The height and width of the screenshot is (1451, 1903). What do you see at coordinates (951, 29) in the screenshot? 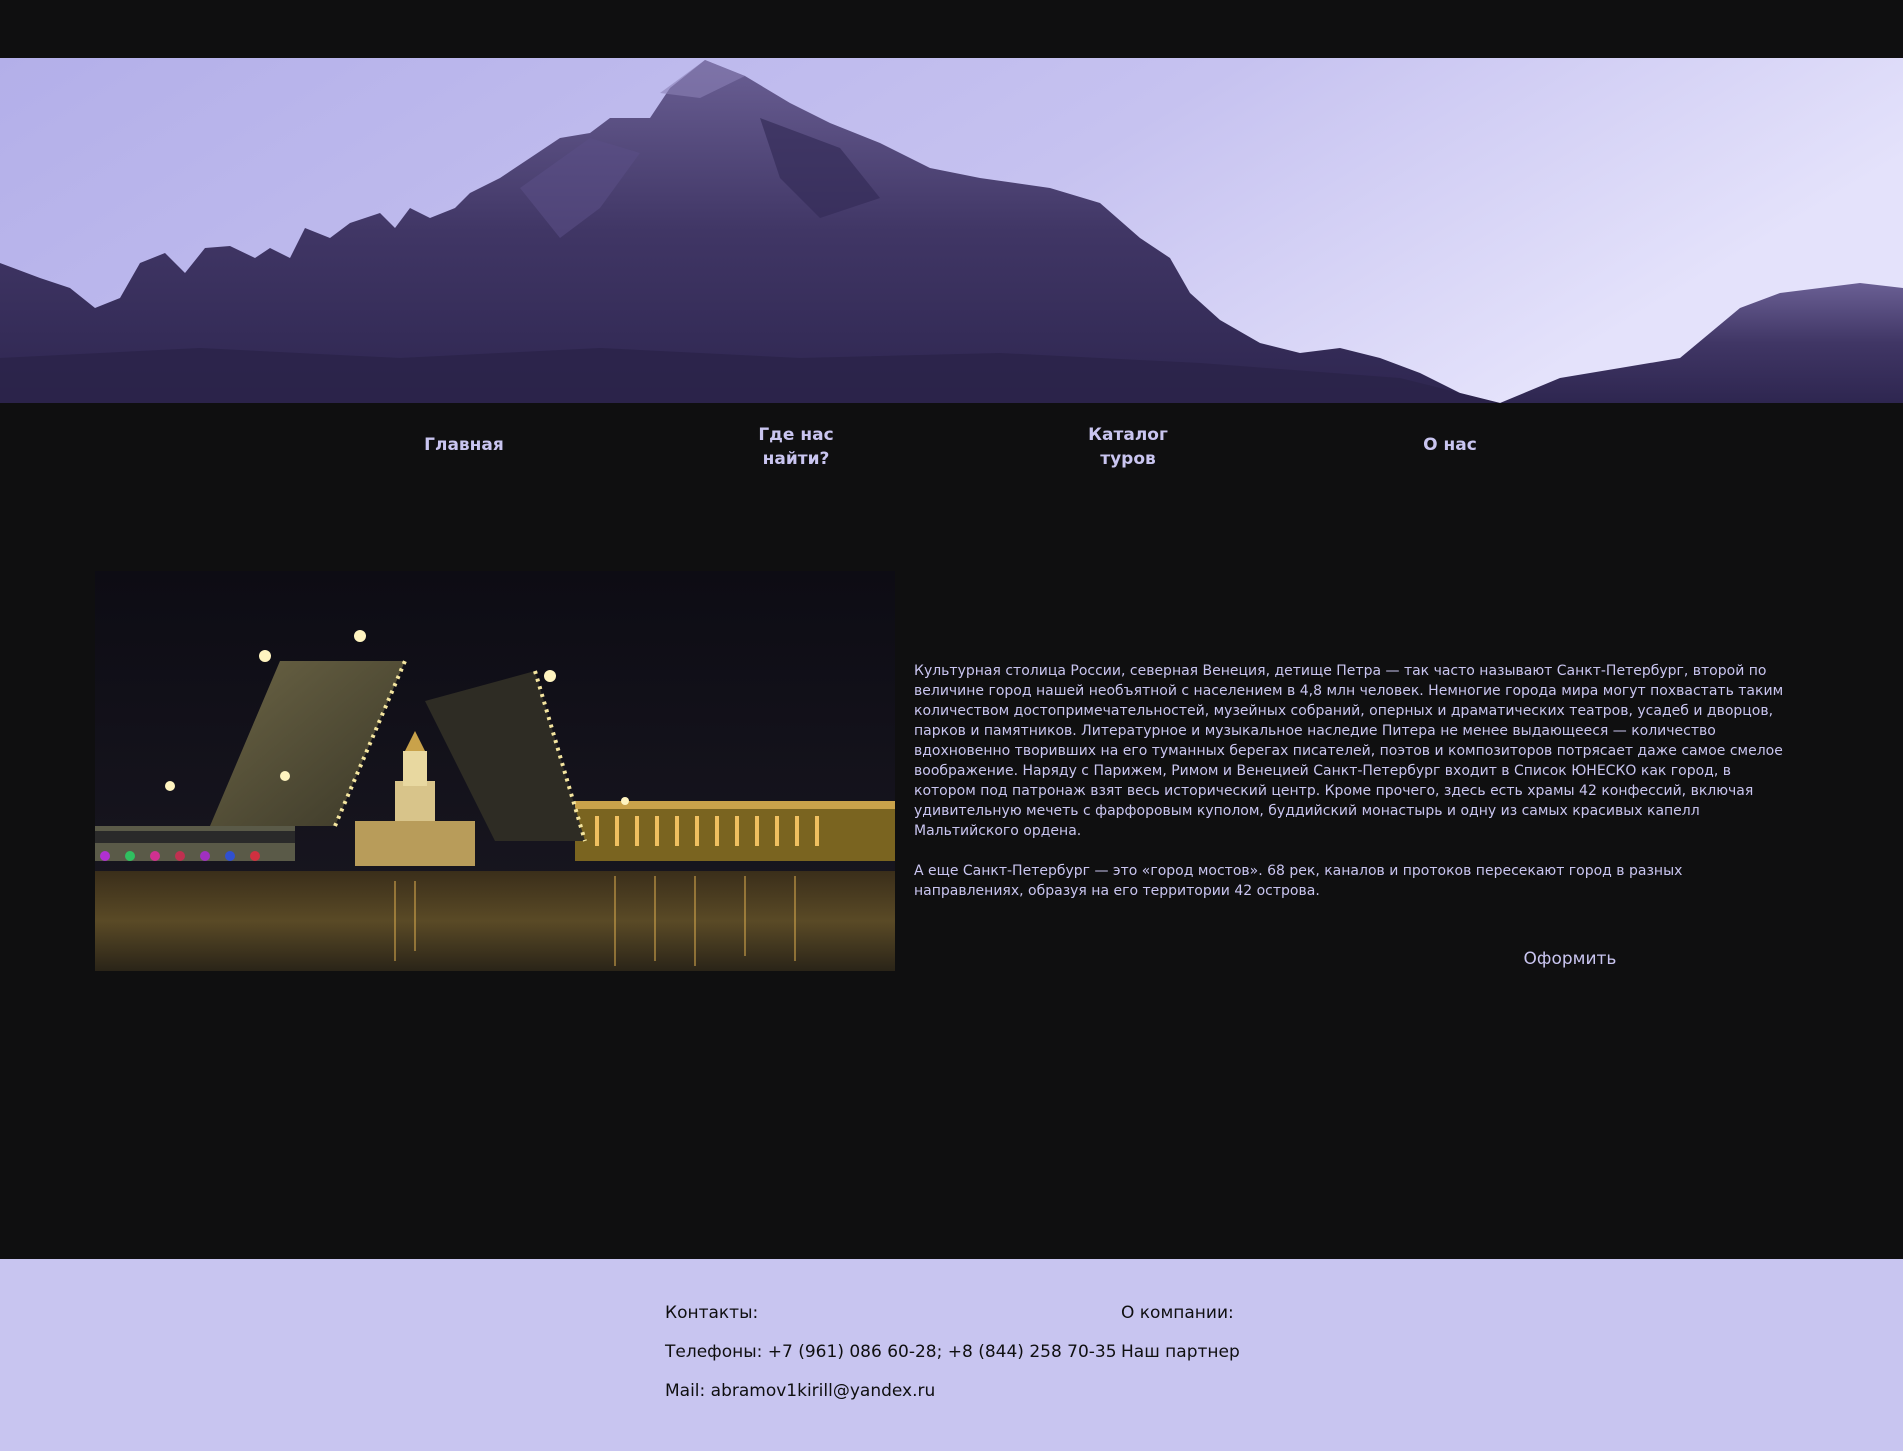
I see `top-bar` at bounding box center [951, 29].